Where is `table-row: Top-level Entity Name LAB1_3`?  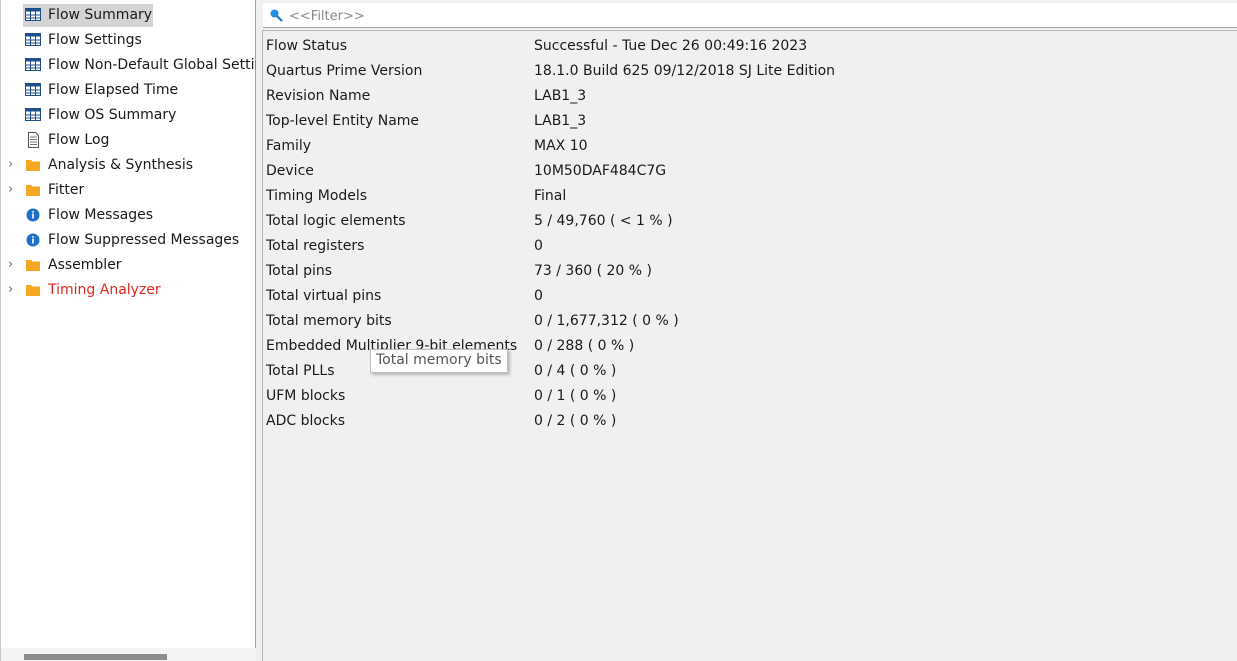 table-row: Top-level Entity Name LAB1_3 is located at coordinates (750, 121).